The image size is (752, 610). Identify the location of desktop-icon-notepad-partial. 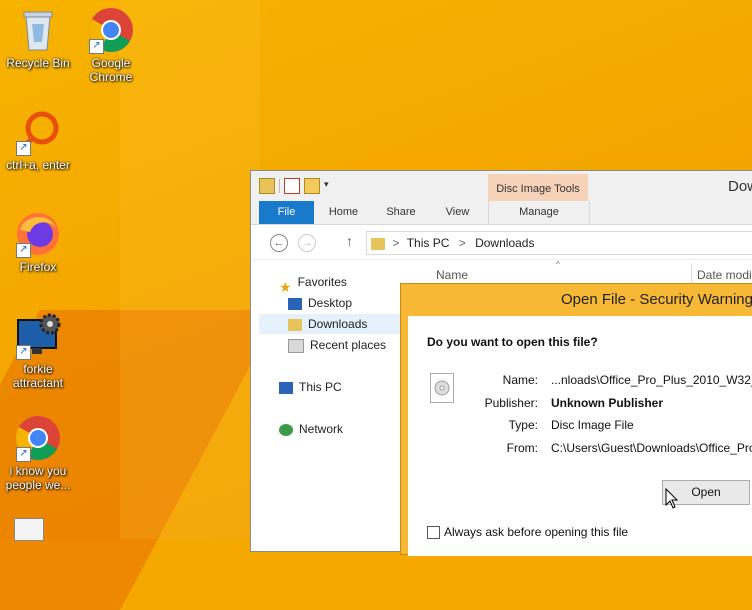
(29, 529).